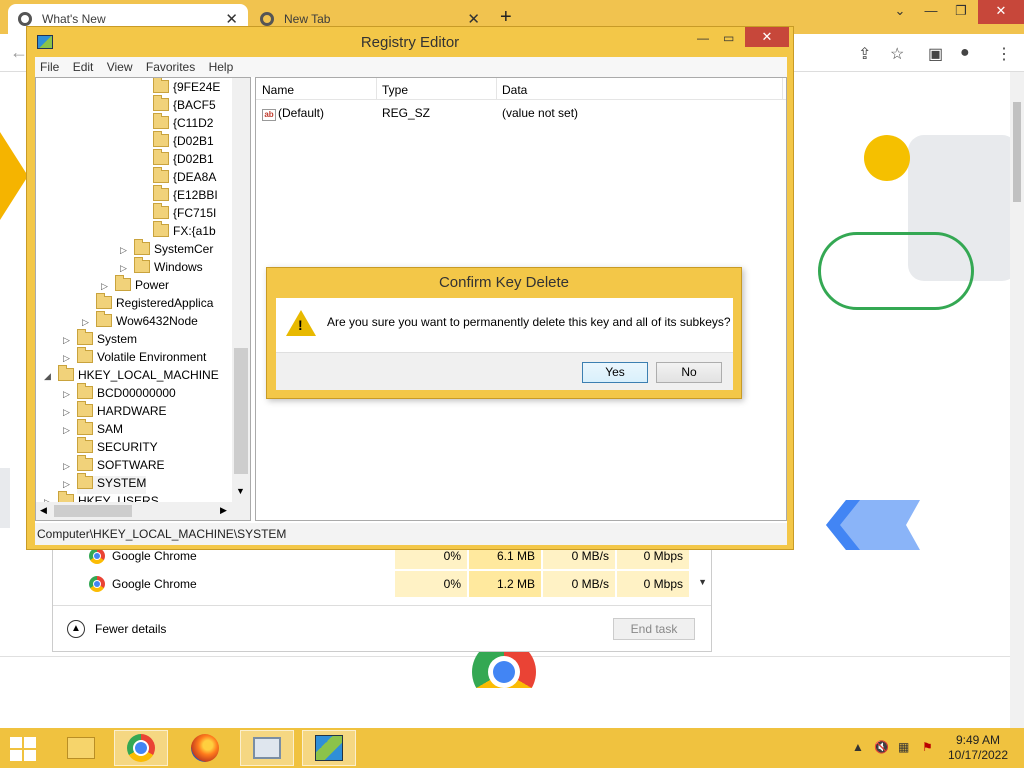  What do you see at coordinates (23, 749) in the screenshot?
I see `windows-start-icon` at bounding box center [23, 749].